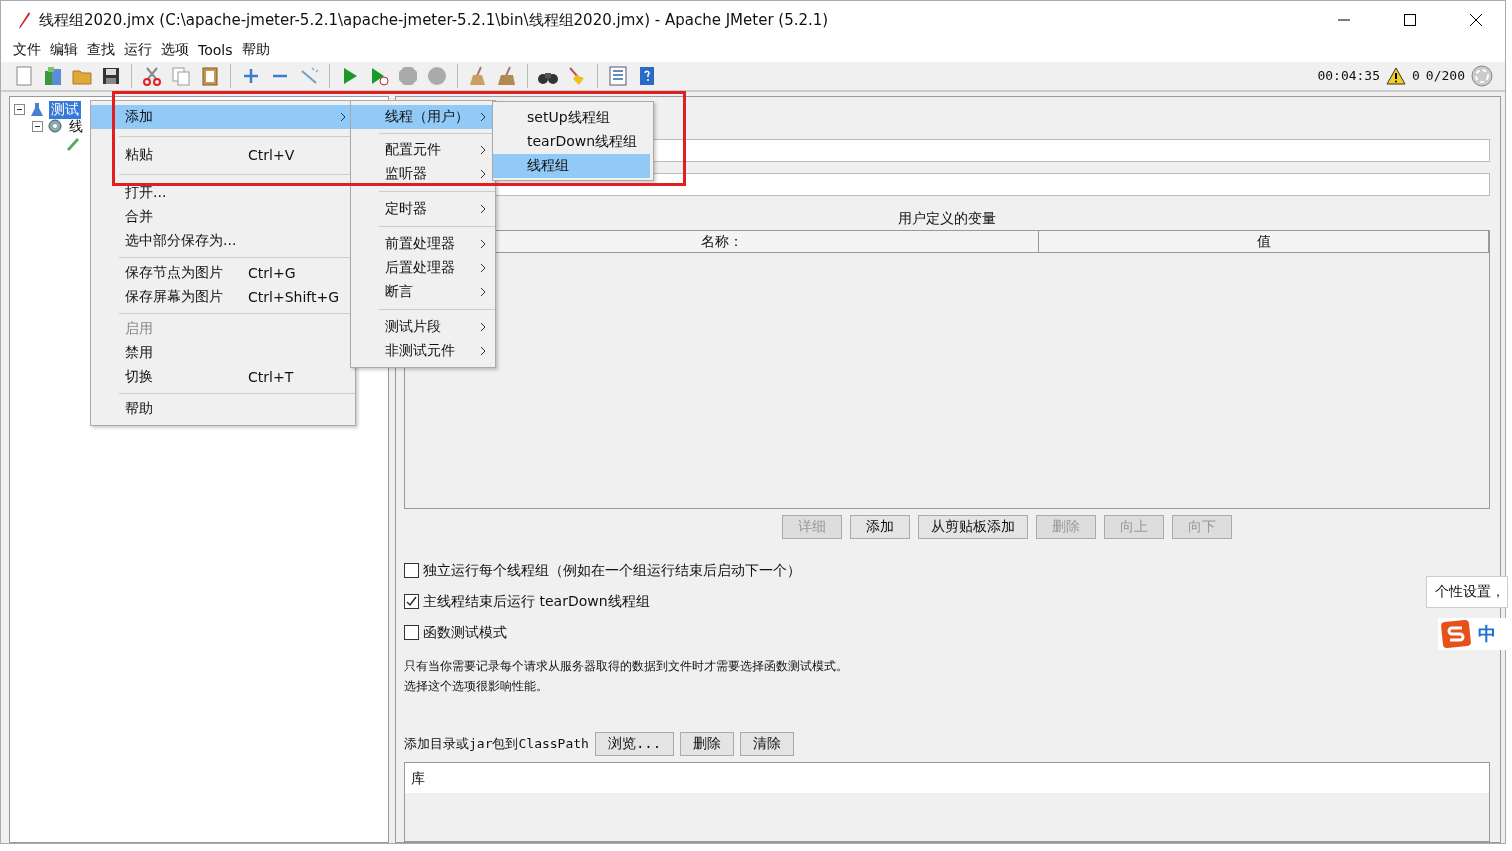 The height and width of the screenshot is (851, 1512). Describe the element at coordinates (1467, 592) in the screenshot. I see `ime-tooltip: 个性设置，` at that location.